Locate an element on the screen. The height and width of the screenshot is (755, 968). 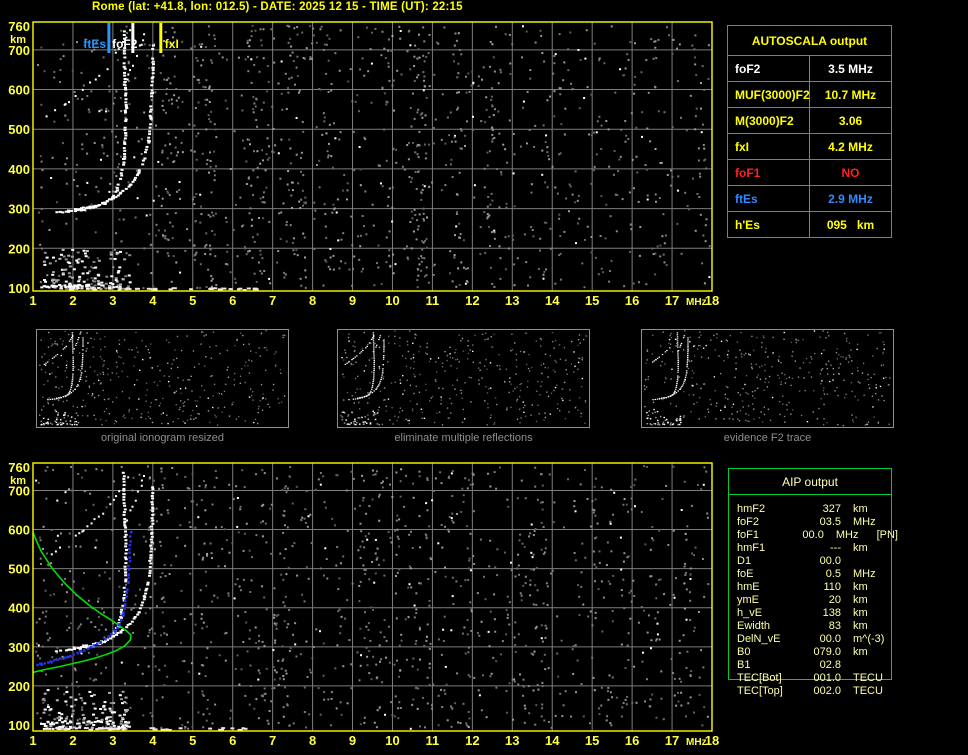
aip-param-value: --- is located at coordinates (835, 548).